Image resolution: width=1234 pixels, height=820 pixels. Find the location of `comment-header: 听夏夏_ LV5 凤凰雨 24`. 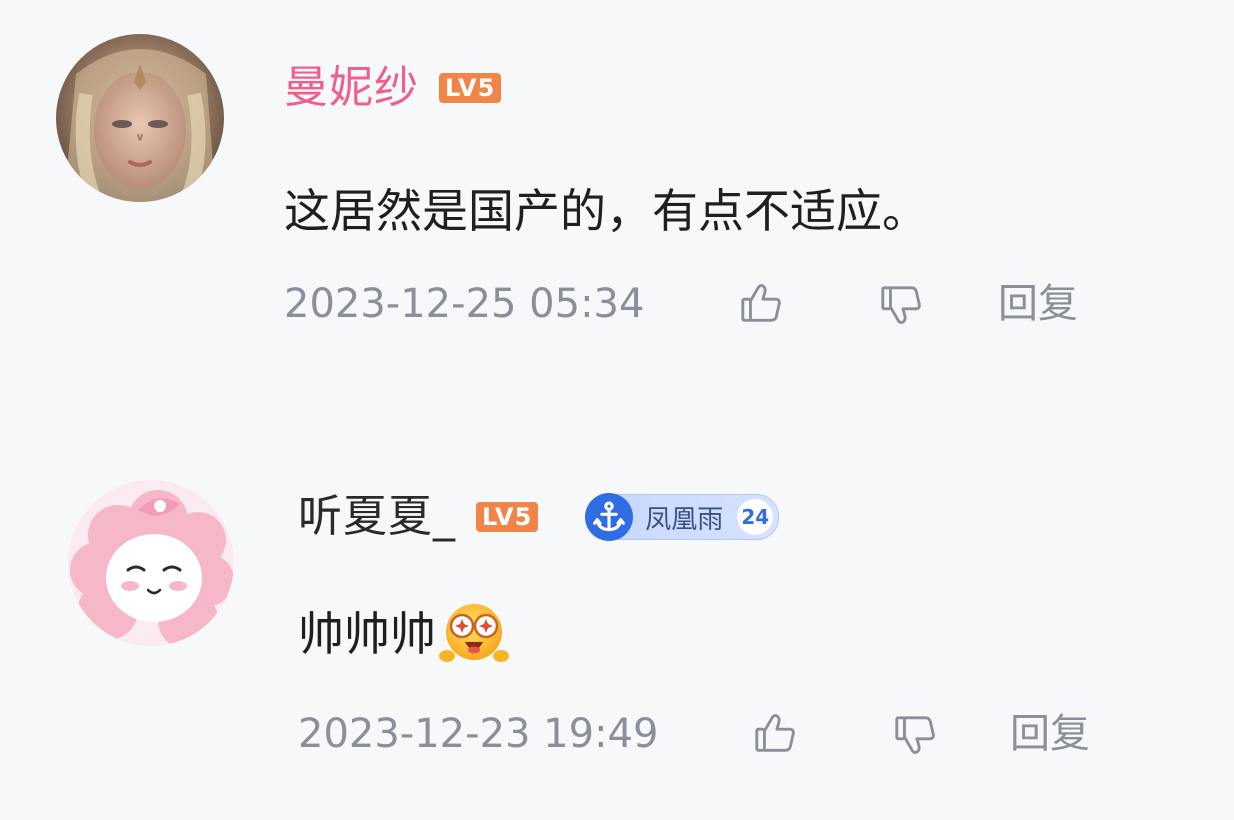

comment-header: 听夏夏_ LV5 凤凰雨 24 is located at coordinates (539, 517).